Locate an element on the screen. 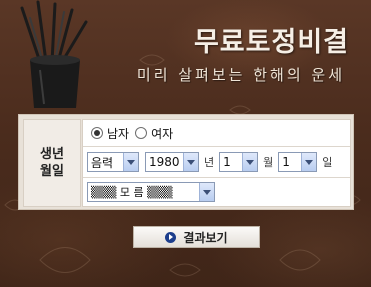  year-unit: 년 is located at coordinates (209, 162).